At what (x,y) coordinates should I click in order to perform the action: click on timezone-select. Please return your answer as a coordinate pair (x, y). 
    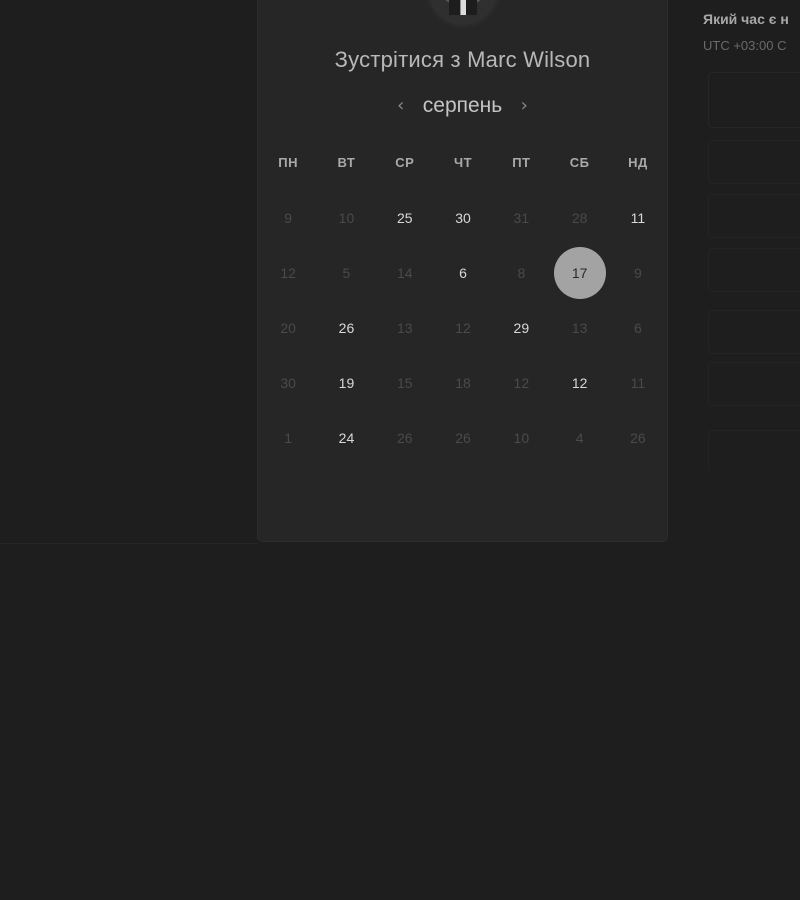
    Looking at the image, I should click on (754, 100).